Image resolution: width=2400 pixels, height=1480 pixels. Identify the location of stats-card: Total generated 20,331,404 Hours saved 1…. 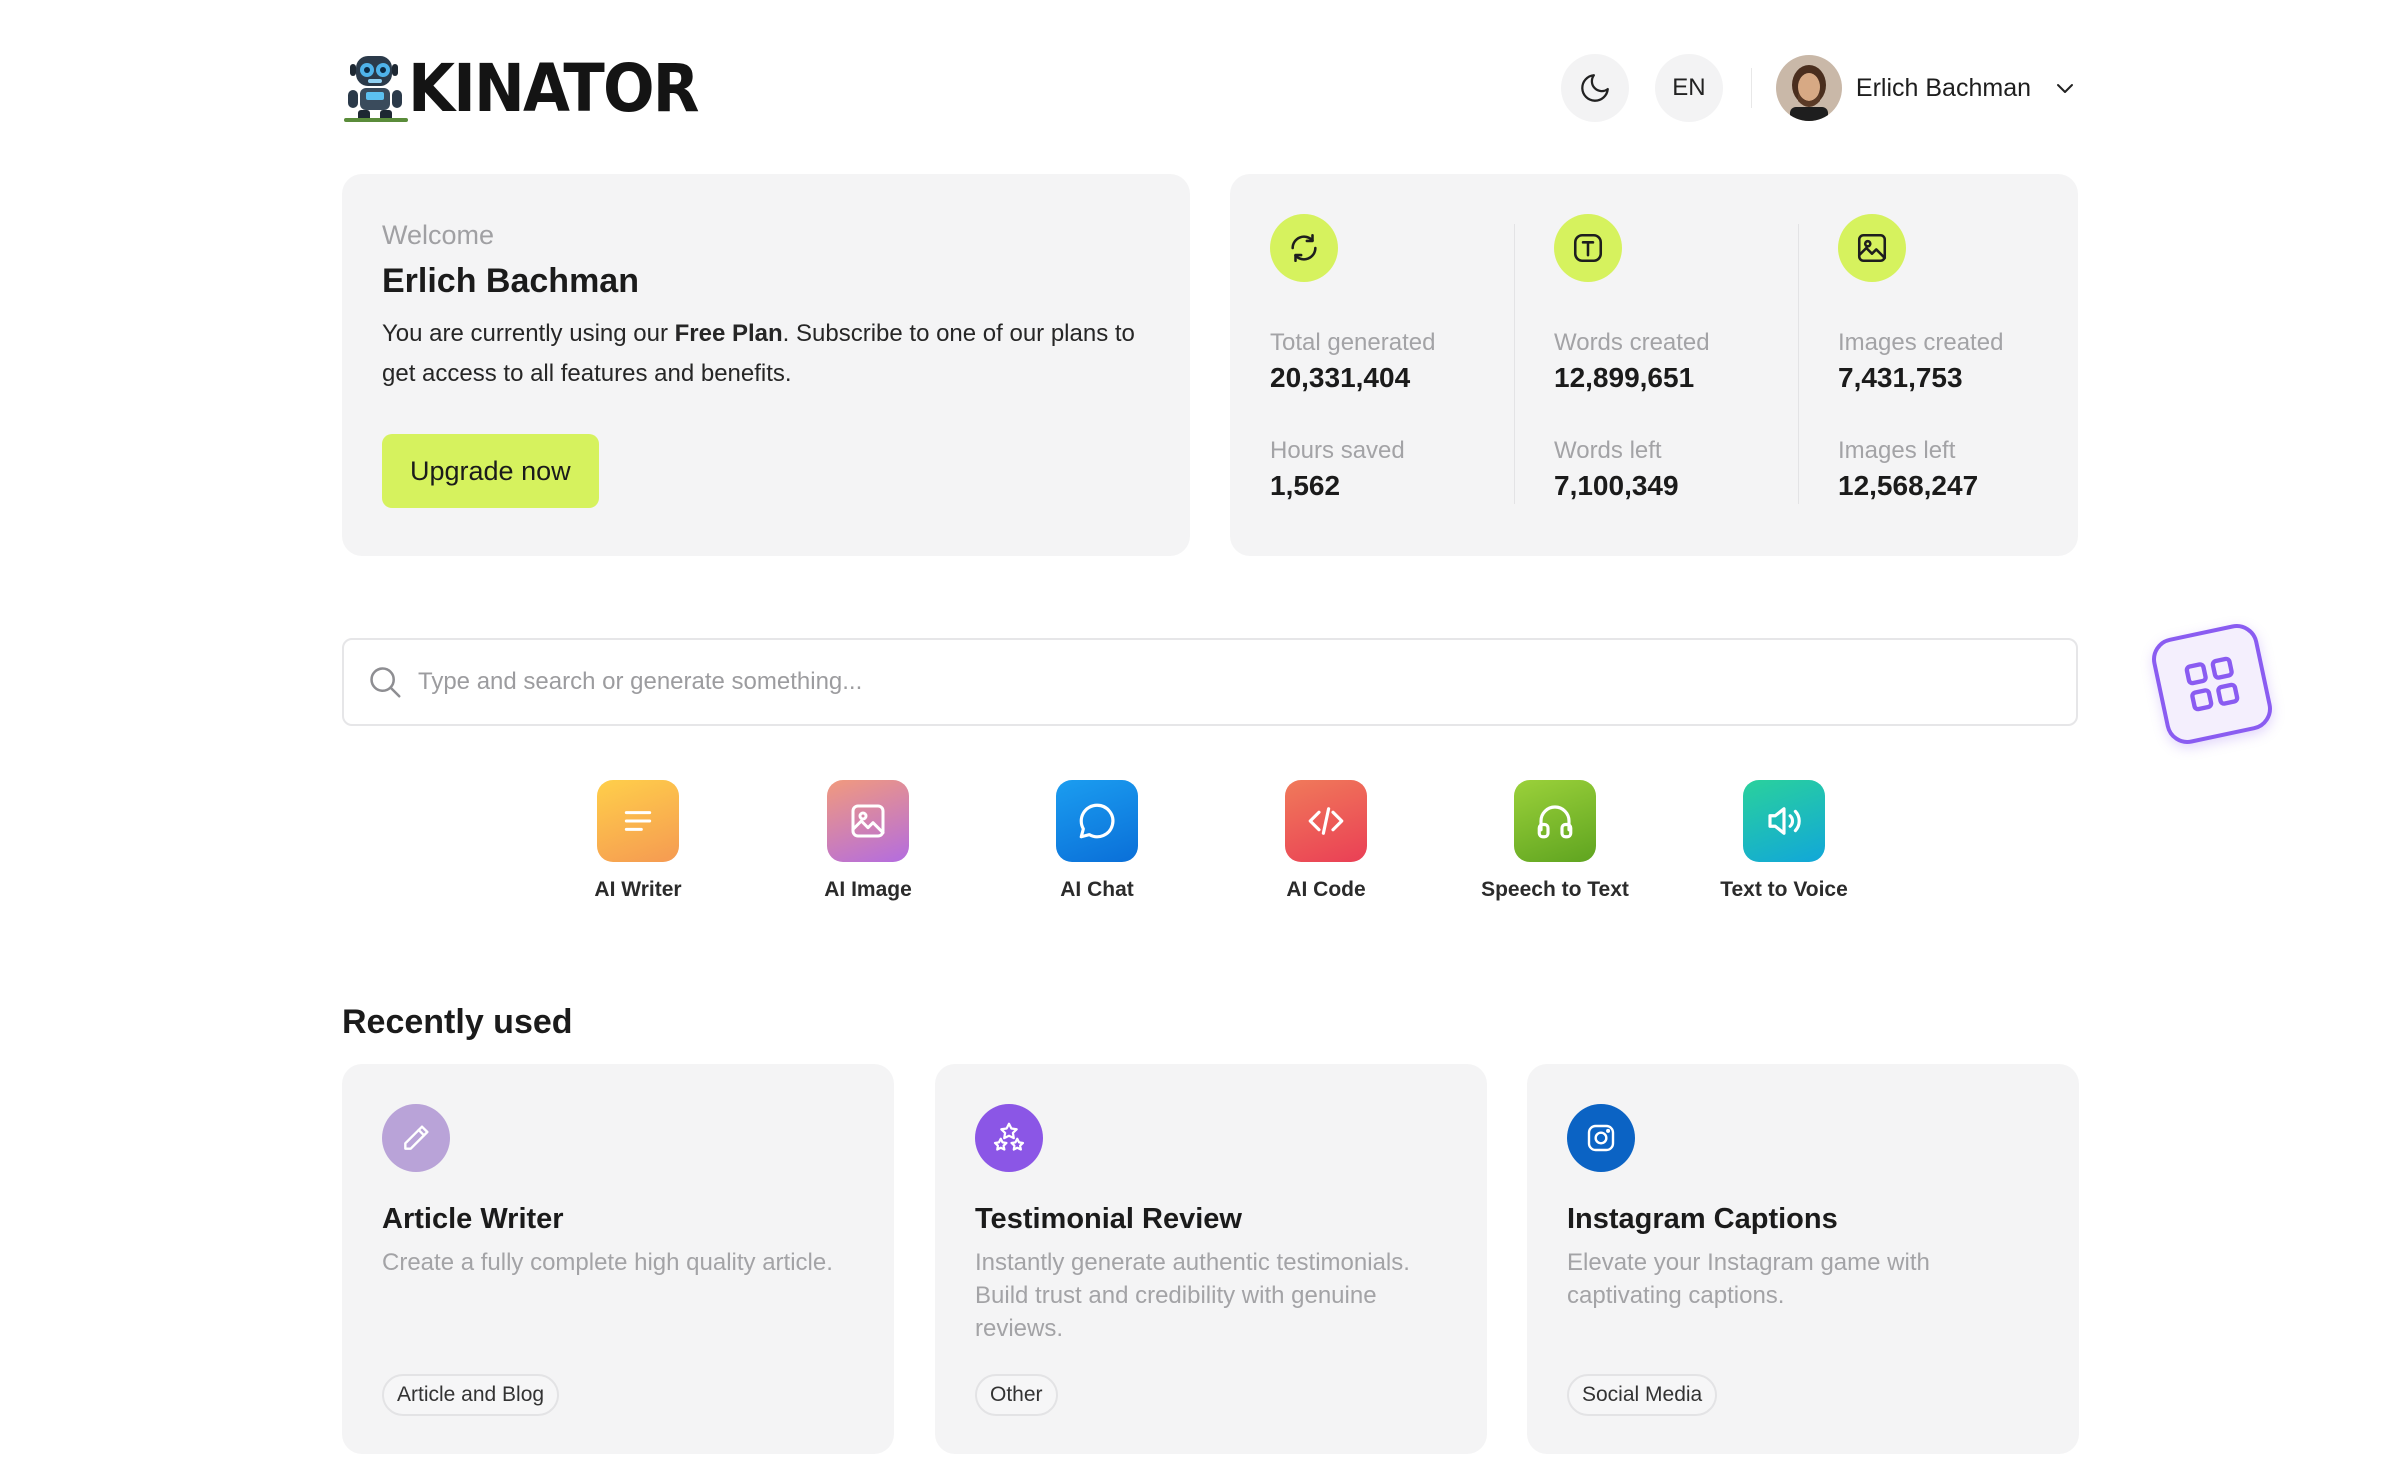
(1654, 365).